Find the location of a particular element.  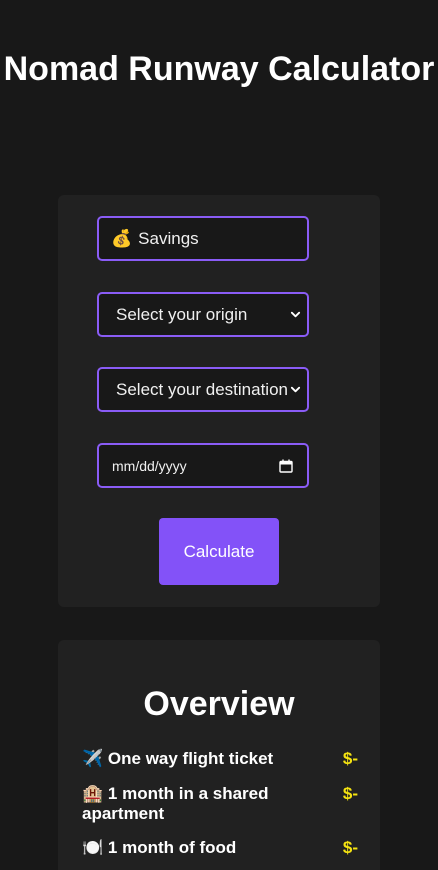

app-title: Nomad Runway Calculator is located at coordinates (219, 69).